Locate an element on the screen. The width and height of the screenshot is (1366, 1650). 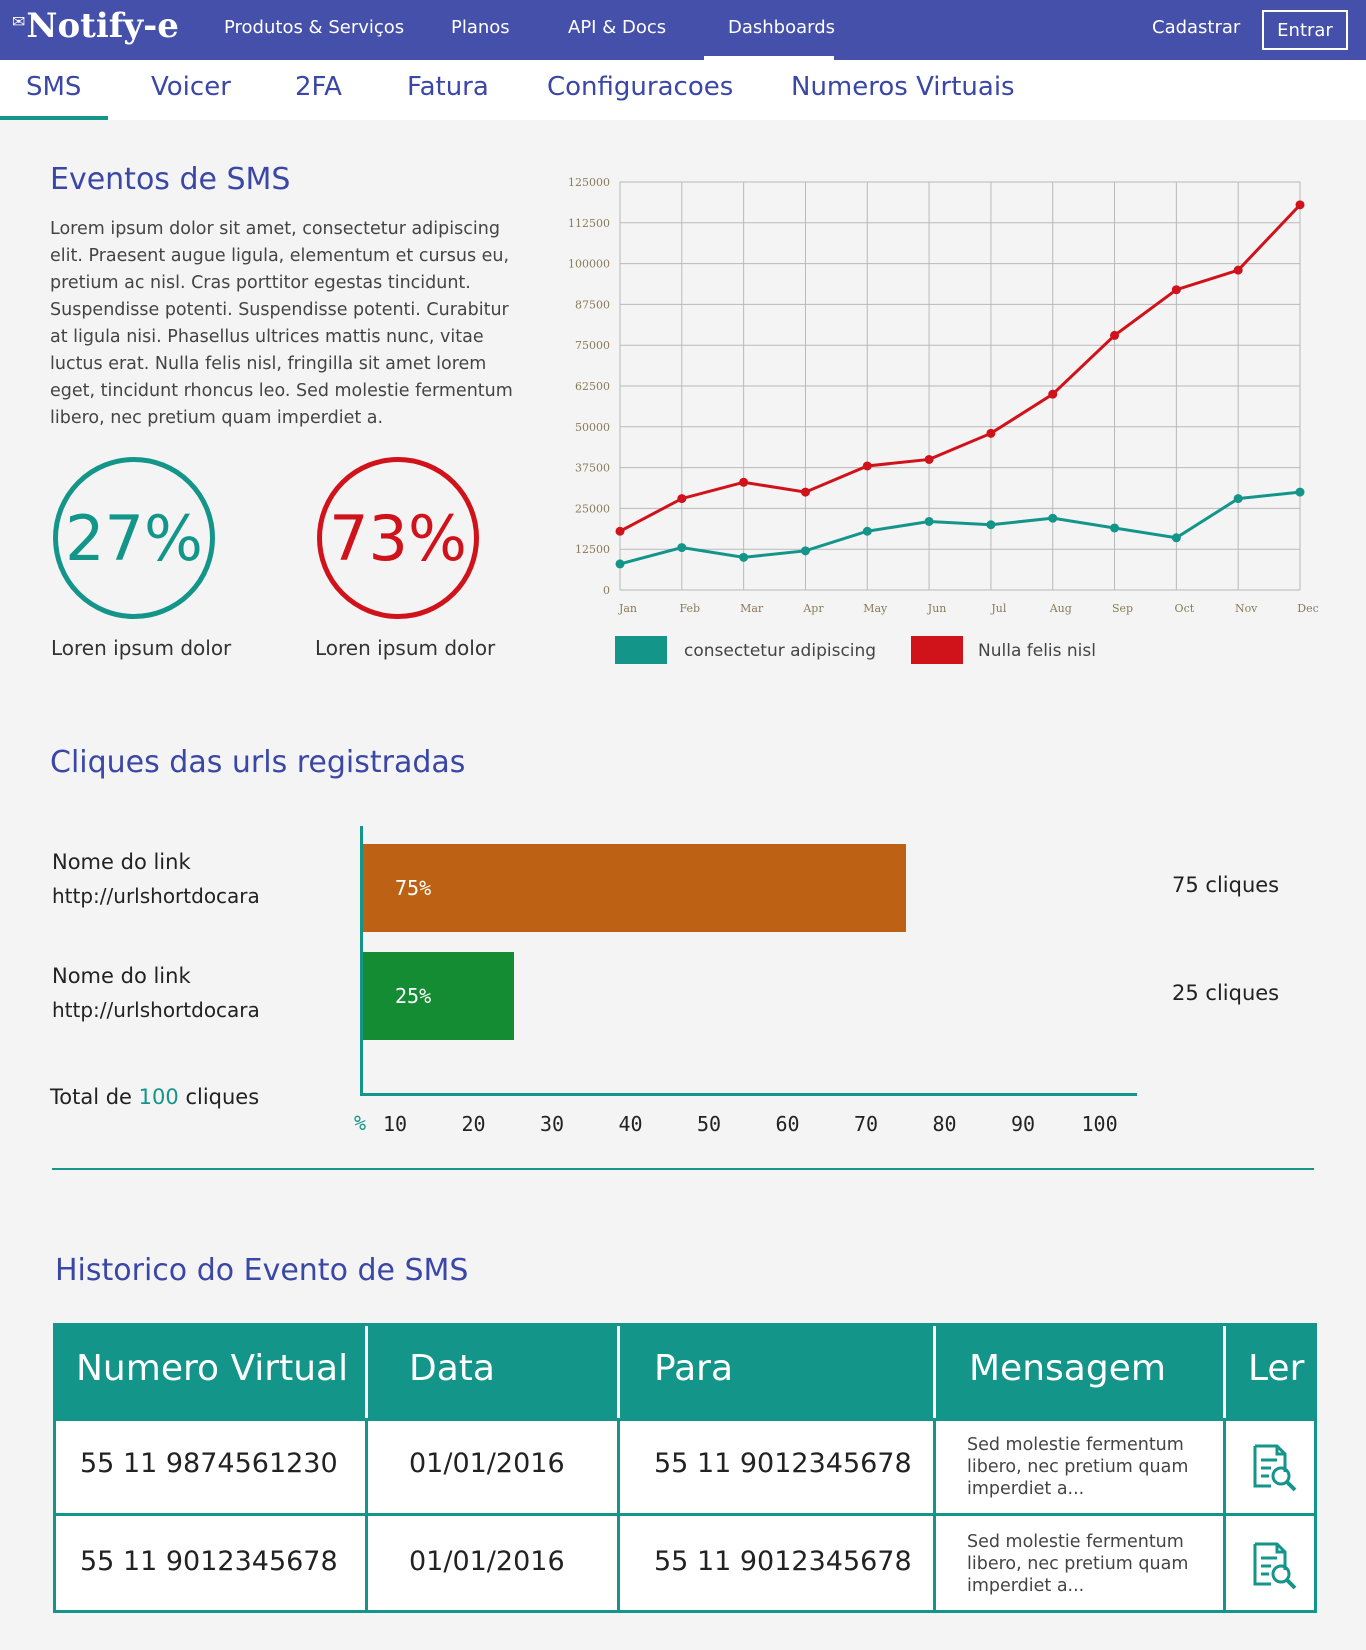
nav-api-docs: API & Docs is located at coordinates (617, 27).